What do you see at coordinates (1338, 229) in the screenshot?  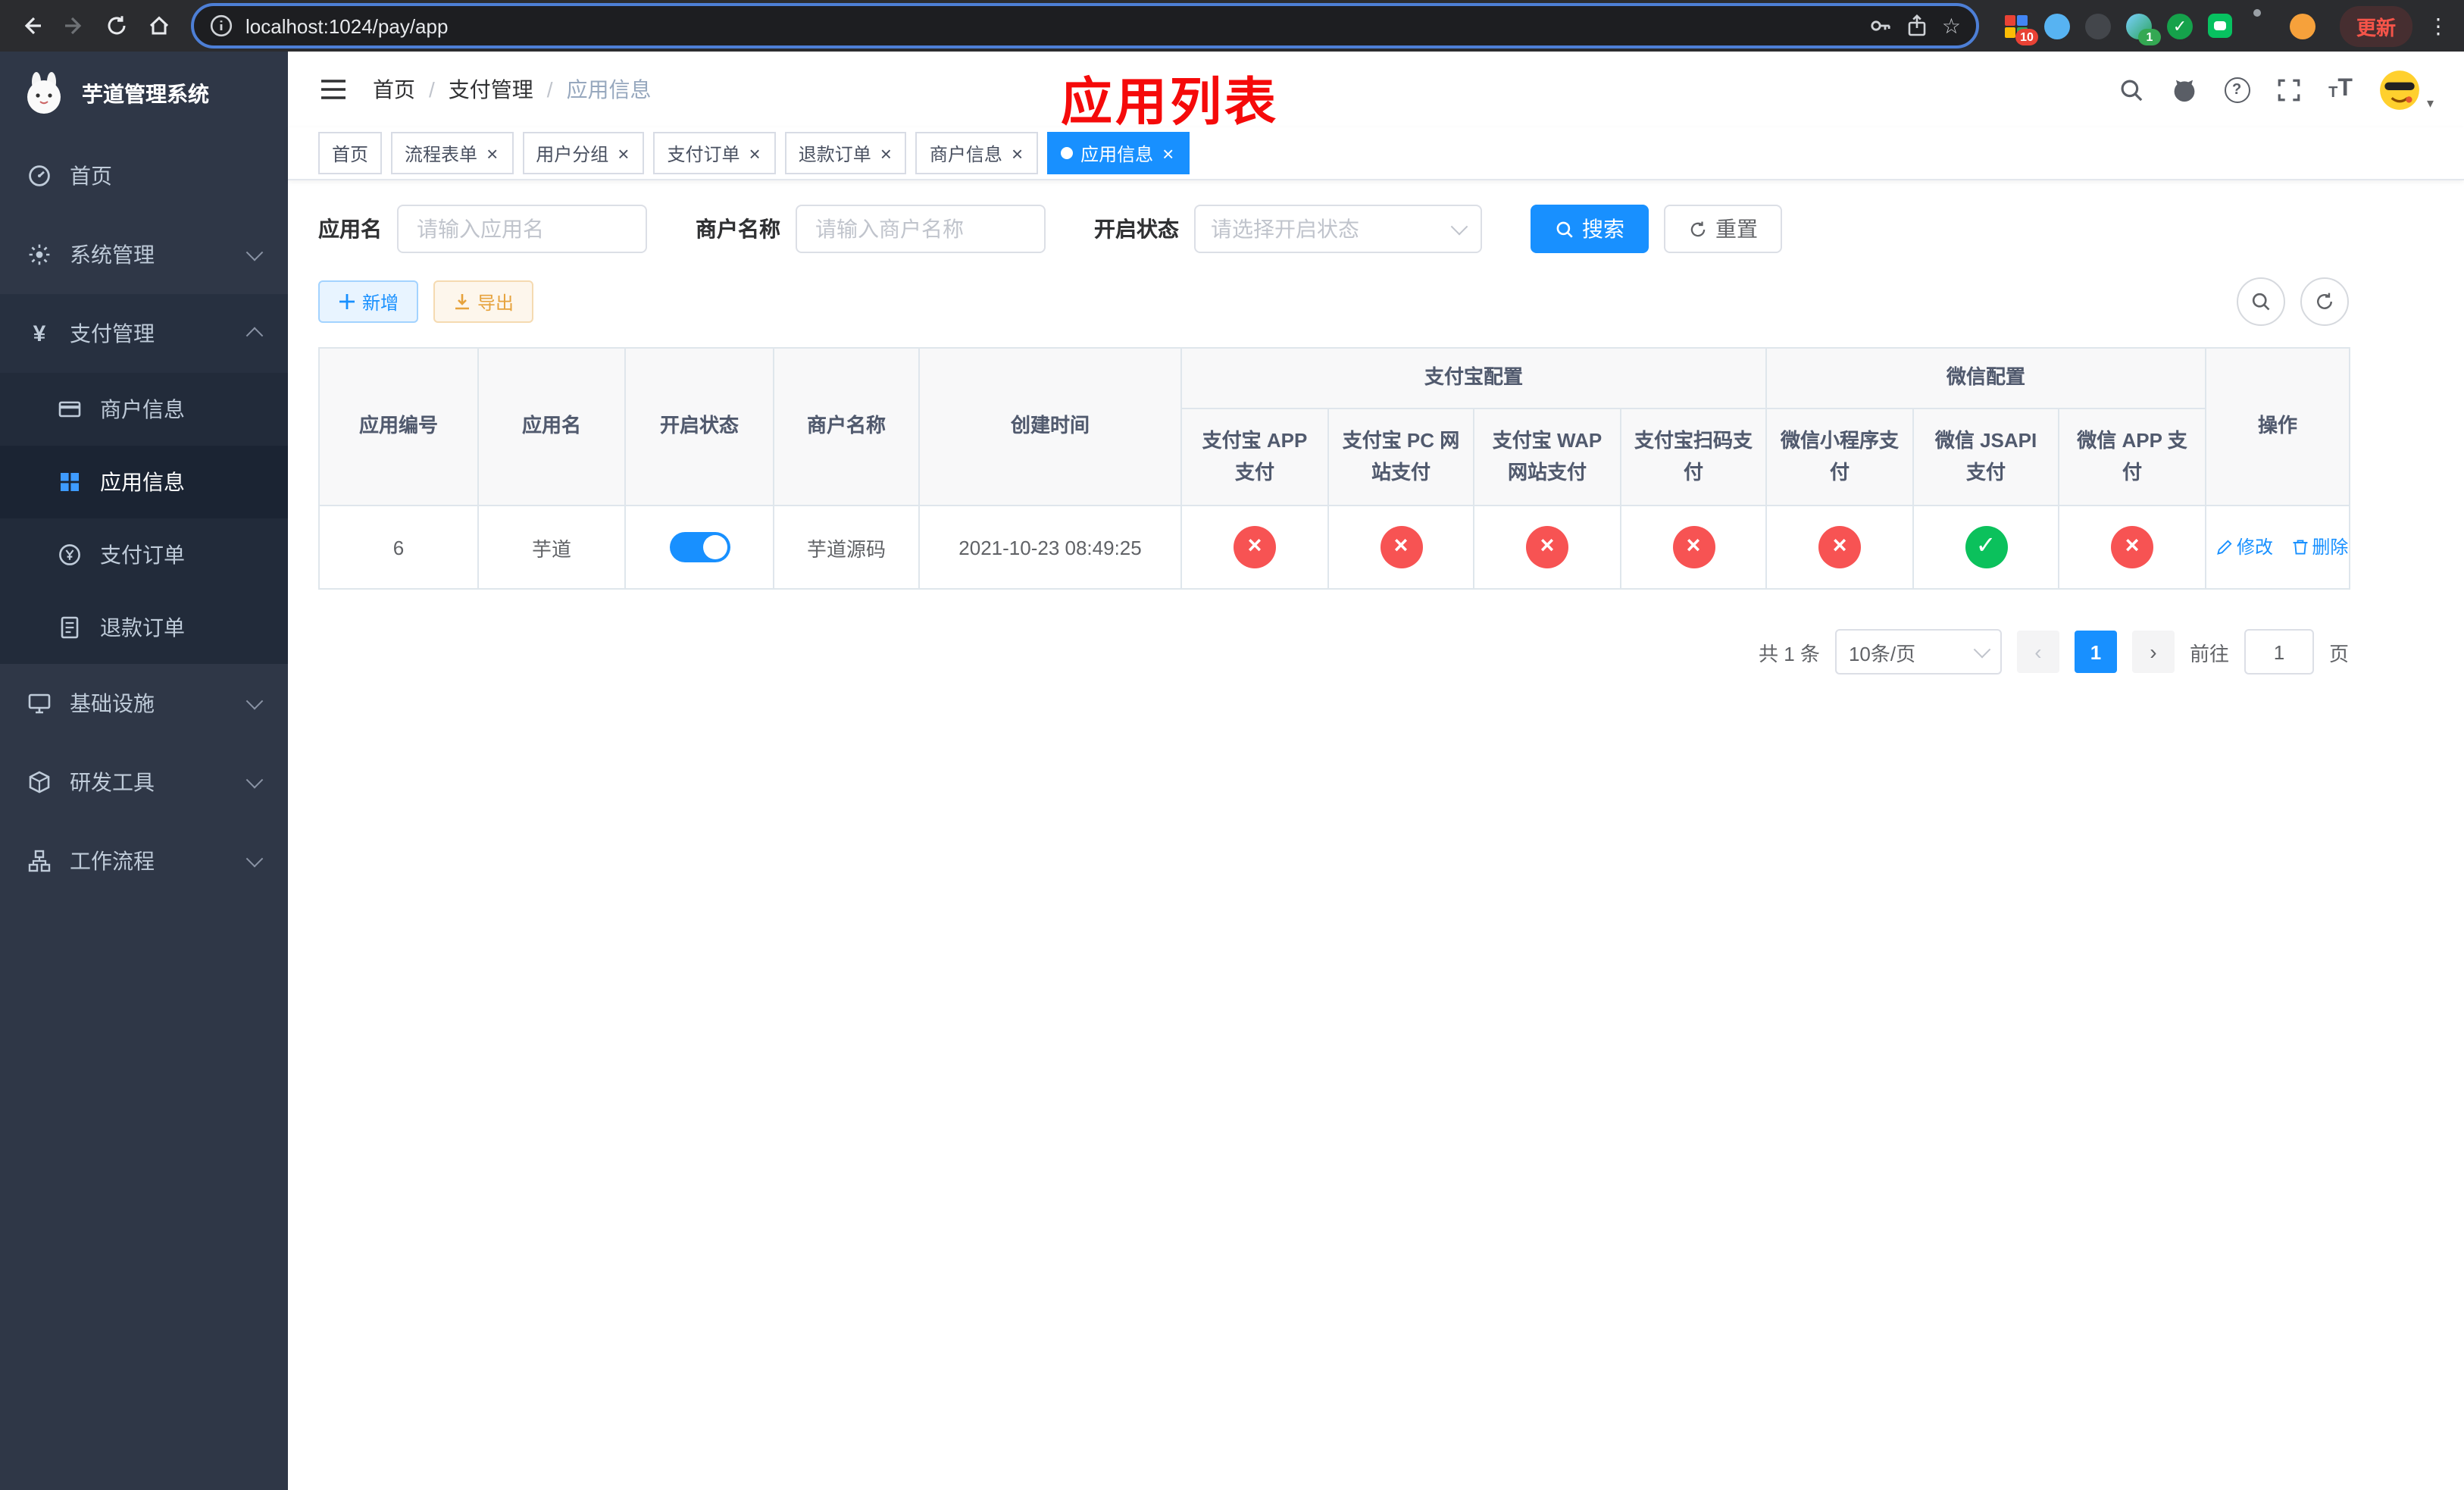 I see `status-select: 请选择开启状态` at bounding box center [1338, 229].